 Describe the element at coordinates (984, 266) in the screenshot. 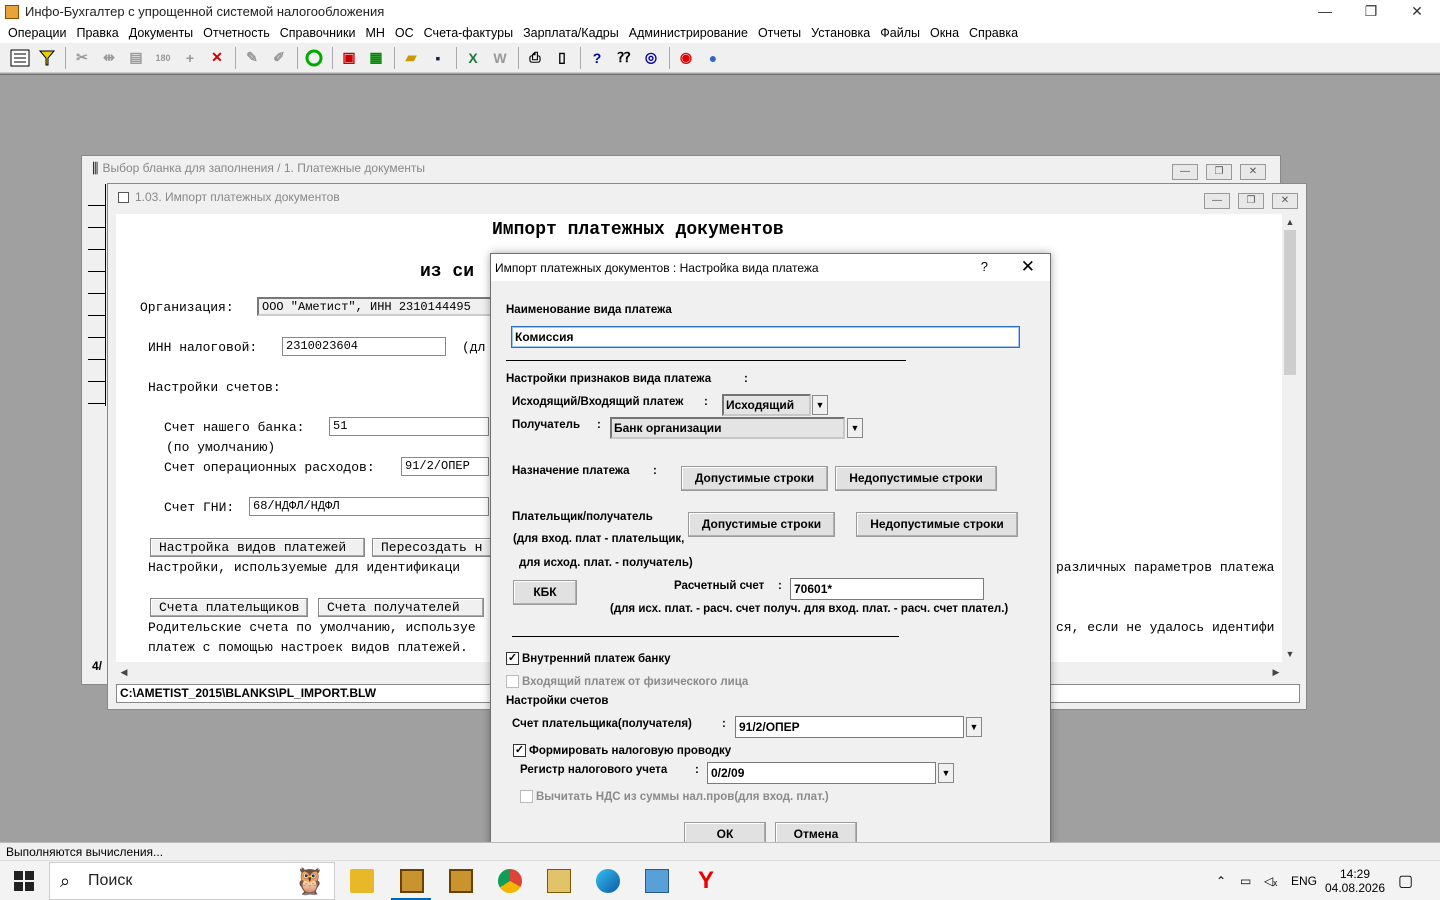

I see `help-button: ?` at that location.